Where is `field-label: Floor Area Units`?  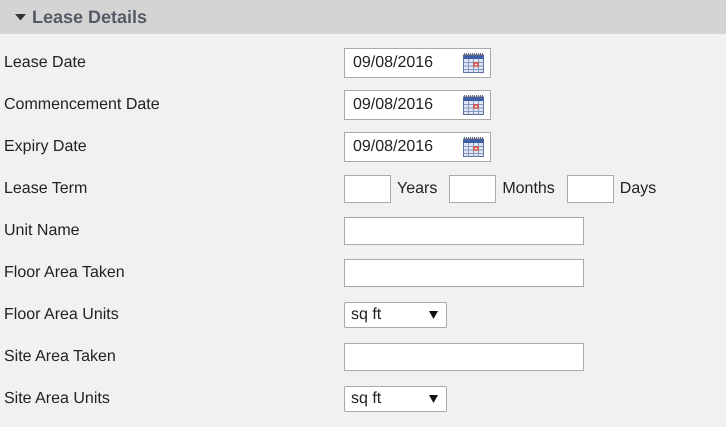
field-label: Floor Area Units is located at coordinates (61, 315).